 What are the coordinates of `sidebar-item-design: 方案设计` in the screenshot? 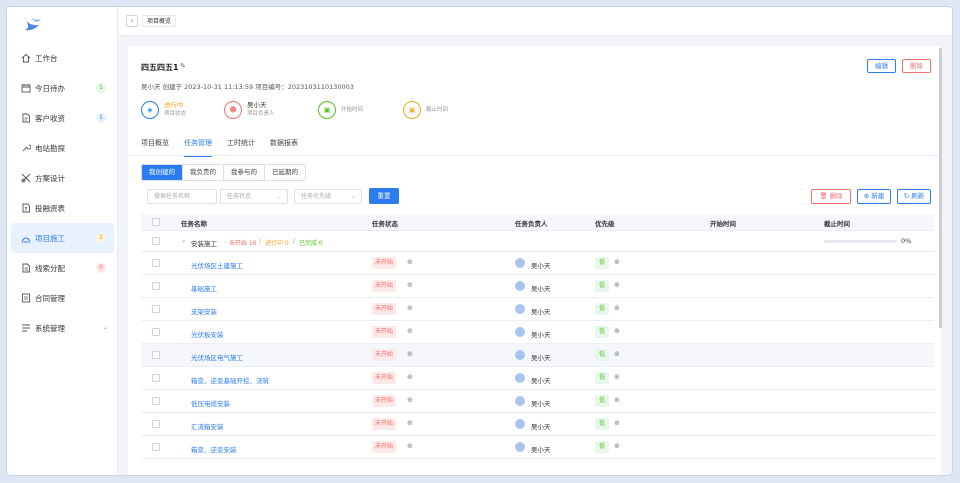 It's located at (62, 178).